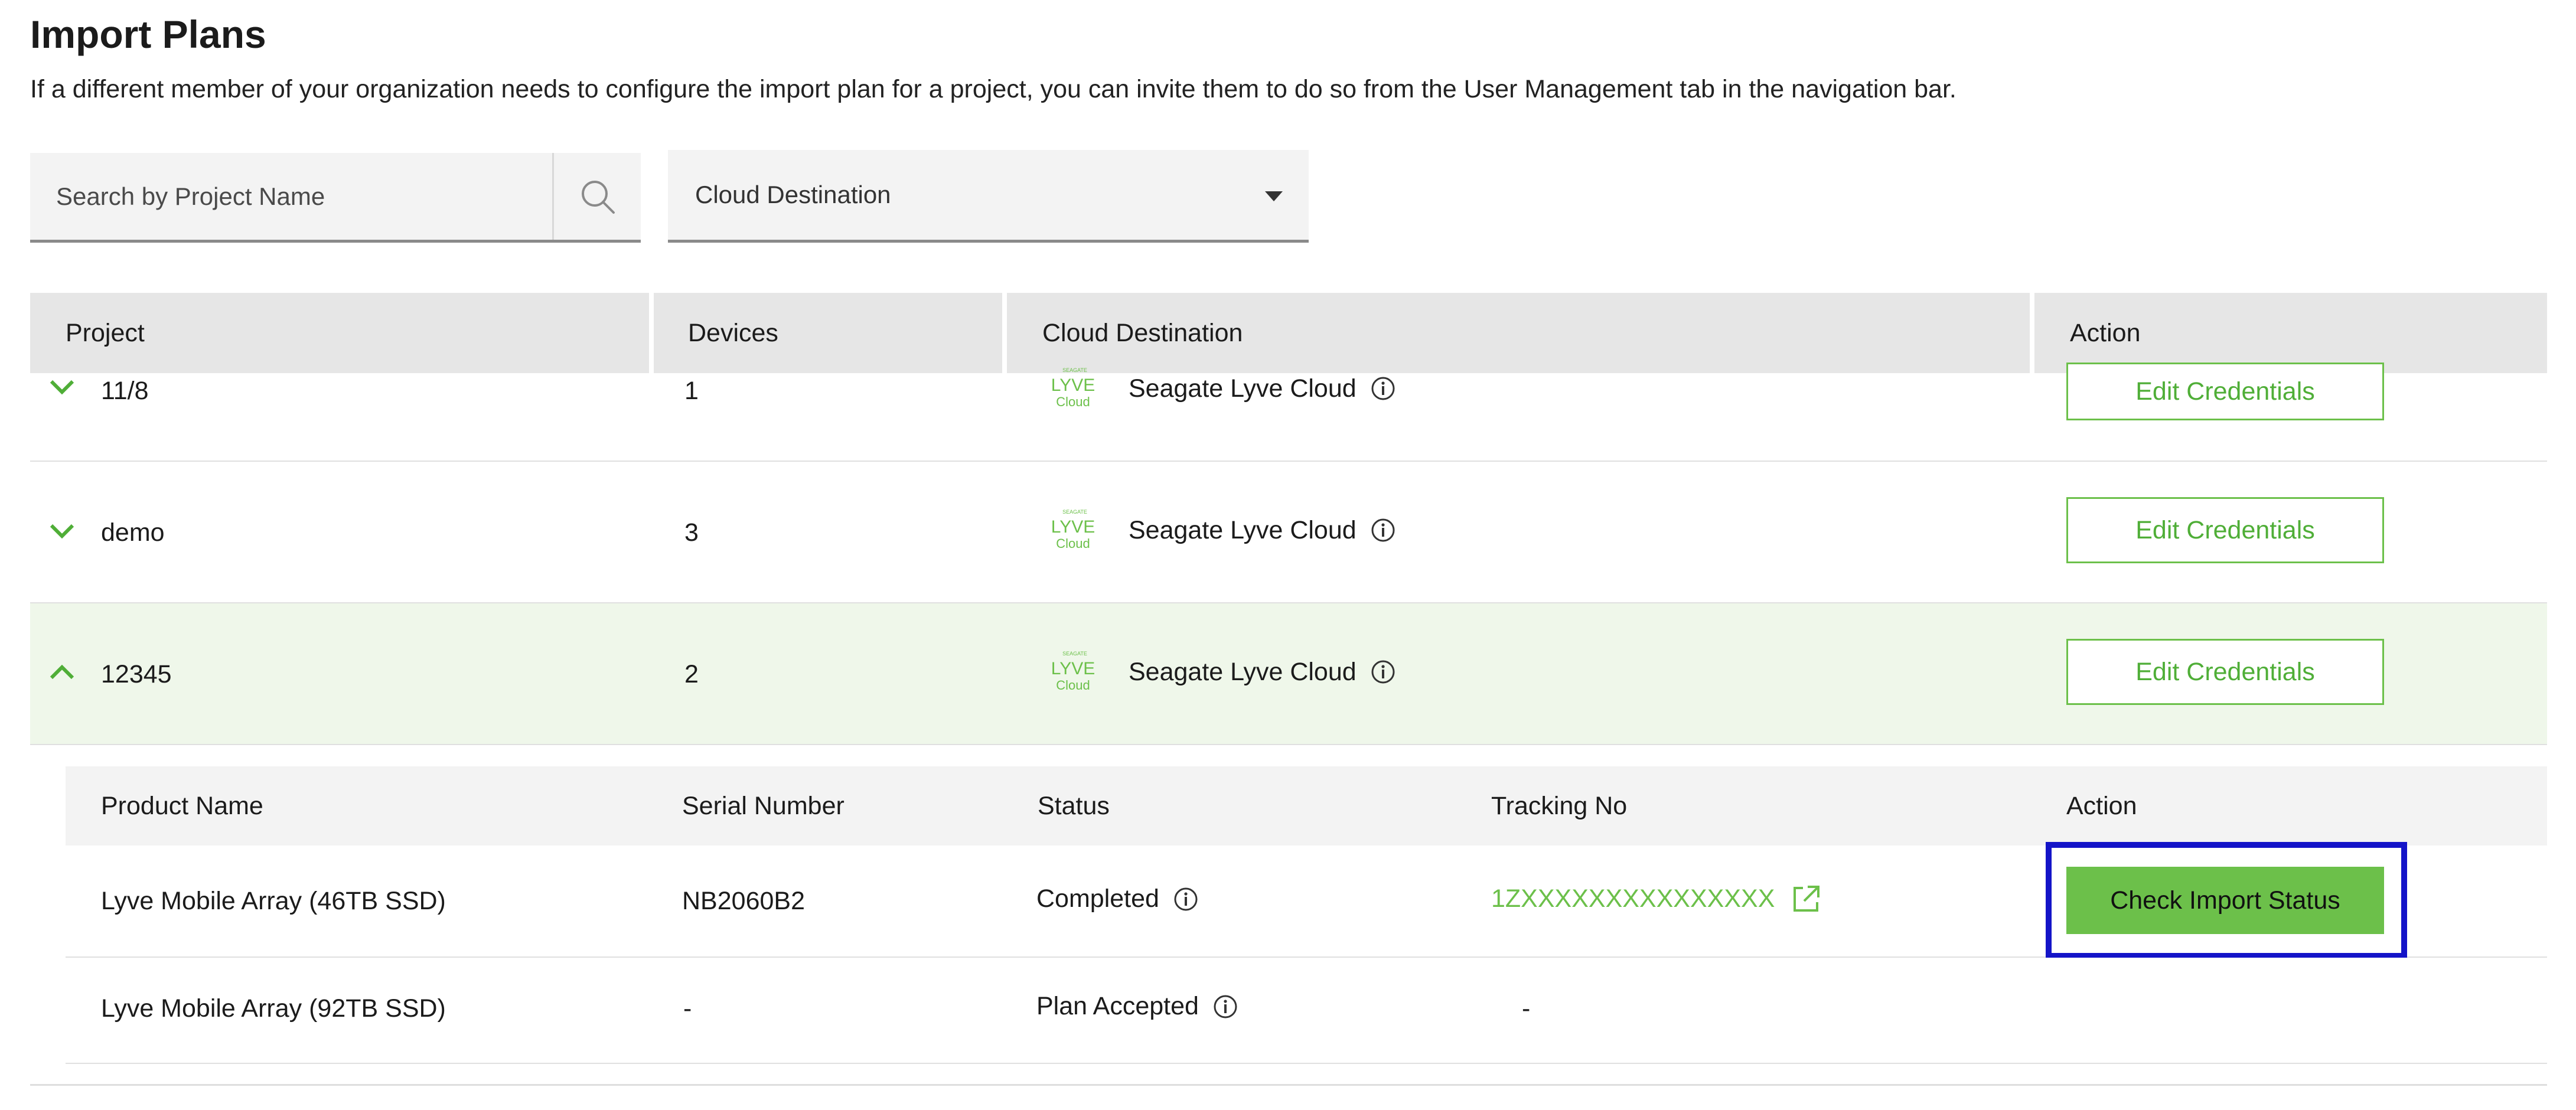  What do you see at coordinates (2225, 901) in the screenshot?
I see `check-import-status-button: Check Import Status` at bounding box center [2225, 901].